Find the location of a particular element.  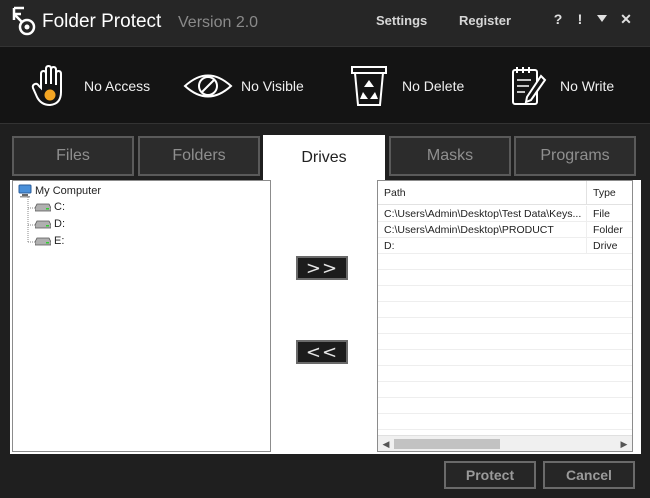

scroll-left-icon: ◀ is located at coordinates (386, 443).